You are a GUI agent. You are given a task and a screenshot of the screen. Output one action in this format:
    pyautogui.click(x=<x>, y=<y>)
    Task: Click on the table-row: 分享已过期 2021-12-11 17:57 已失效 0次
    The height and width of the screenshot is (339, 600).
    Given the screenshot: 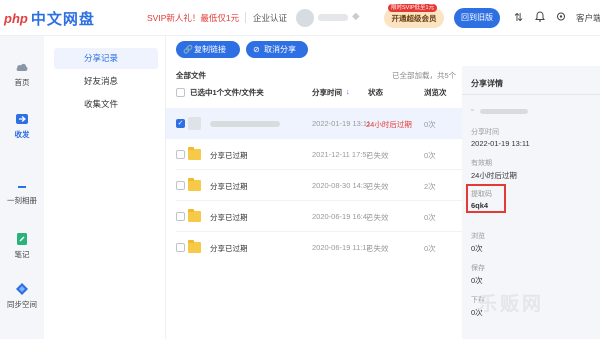 What is the action you would take?
    pyautogui.click(x=314, y=154)
    